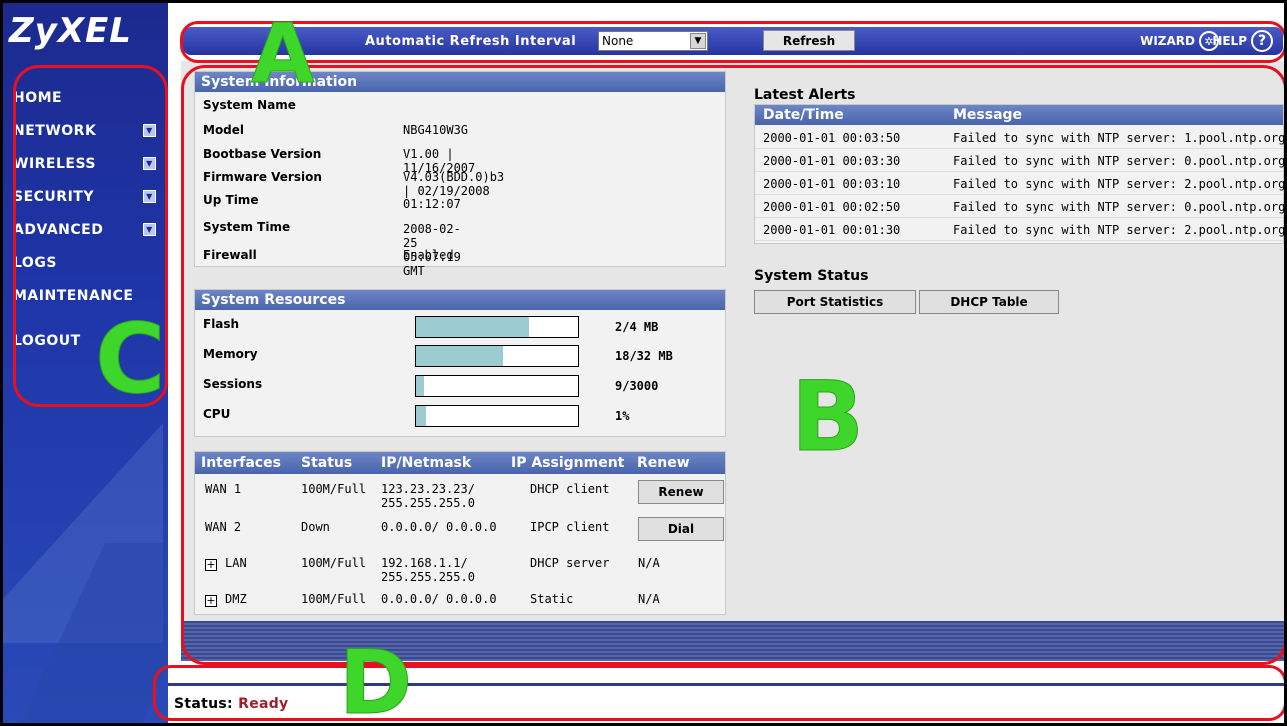  Describe the element at coordinates (1262, 41) in the screenshot. I see `help-icon: ?` at that location.